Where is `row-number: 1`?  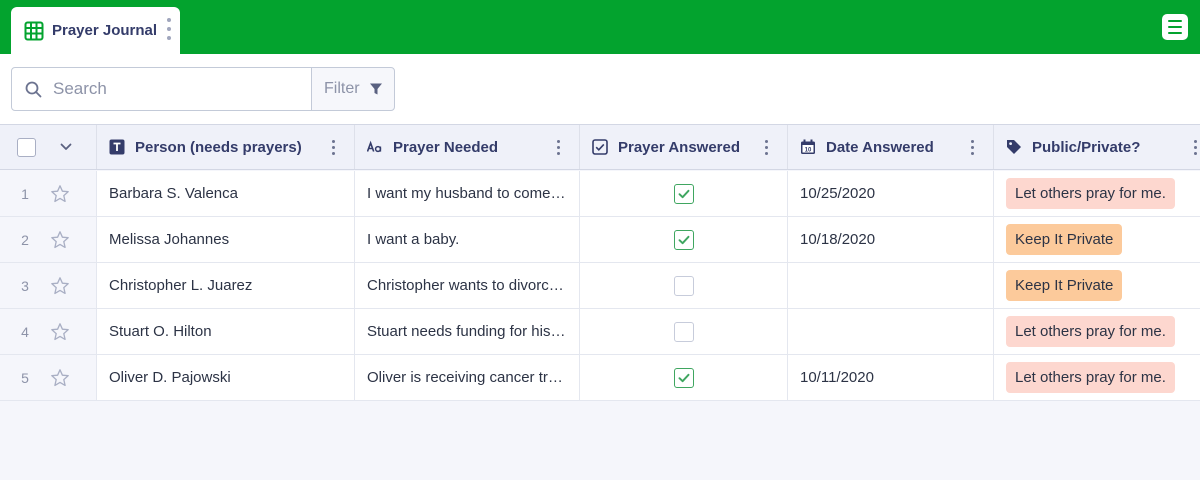
row-number: 1 is located at coordinates (25, 193).